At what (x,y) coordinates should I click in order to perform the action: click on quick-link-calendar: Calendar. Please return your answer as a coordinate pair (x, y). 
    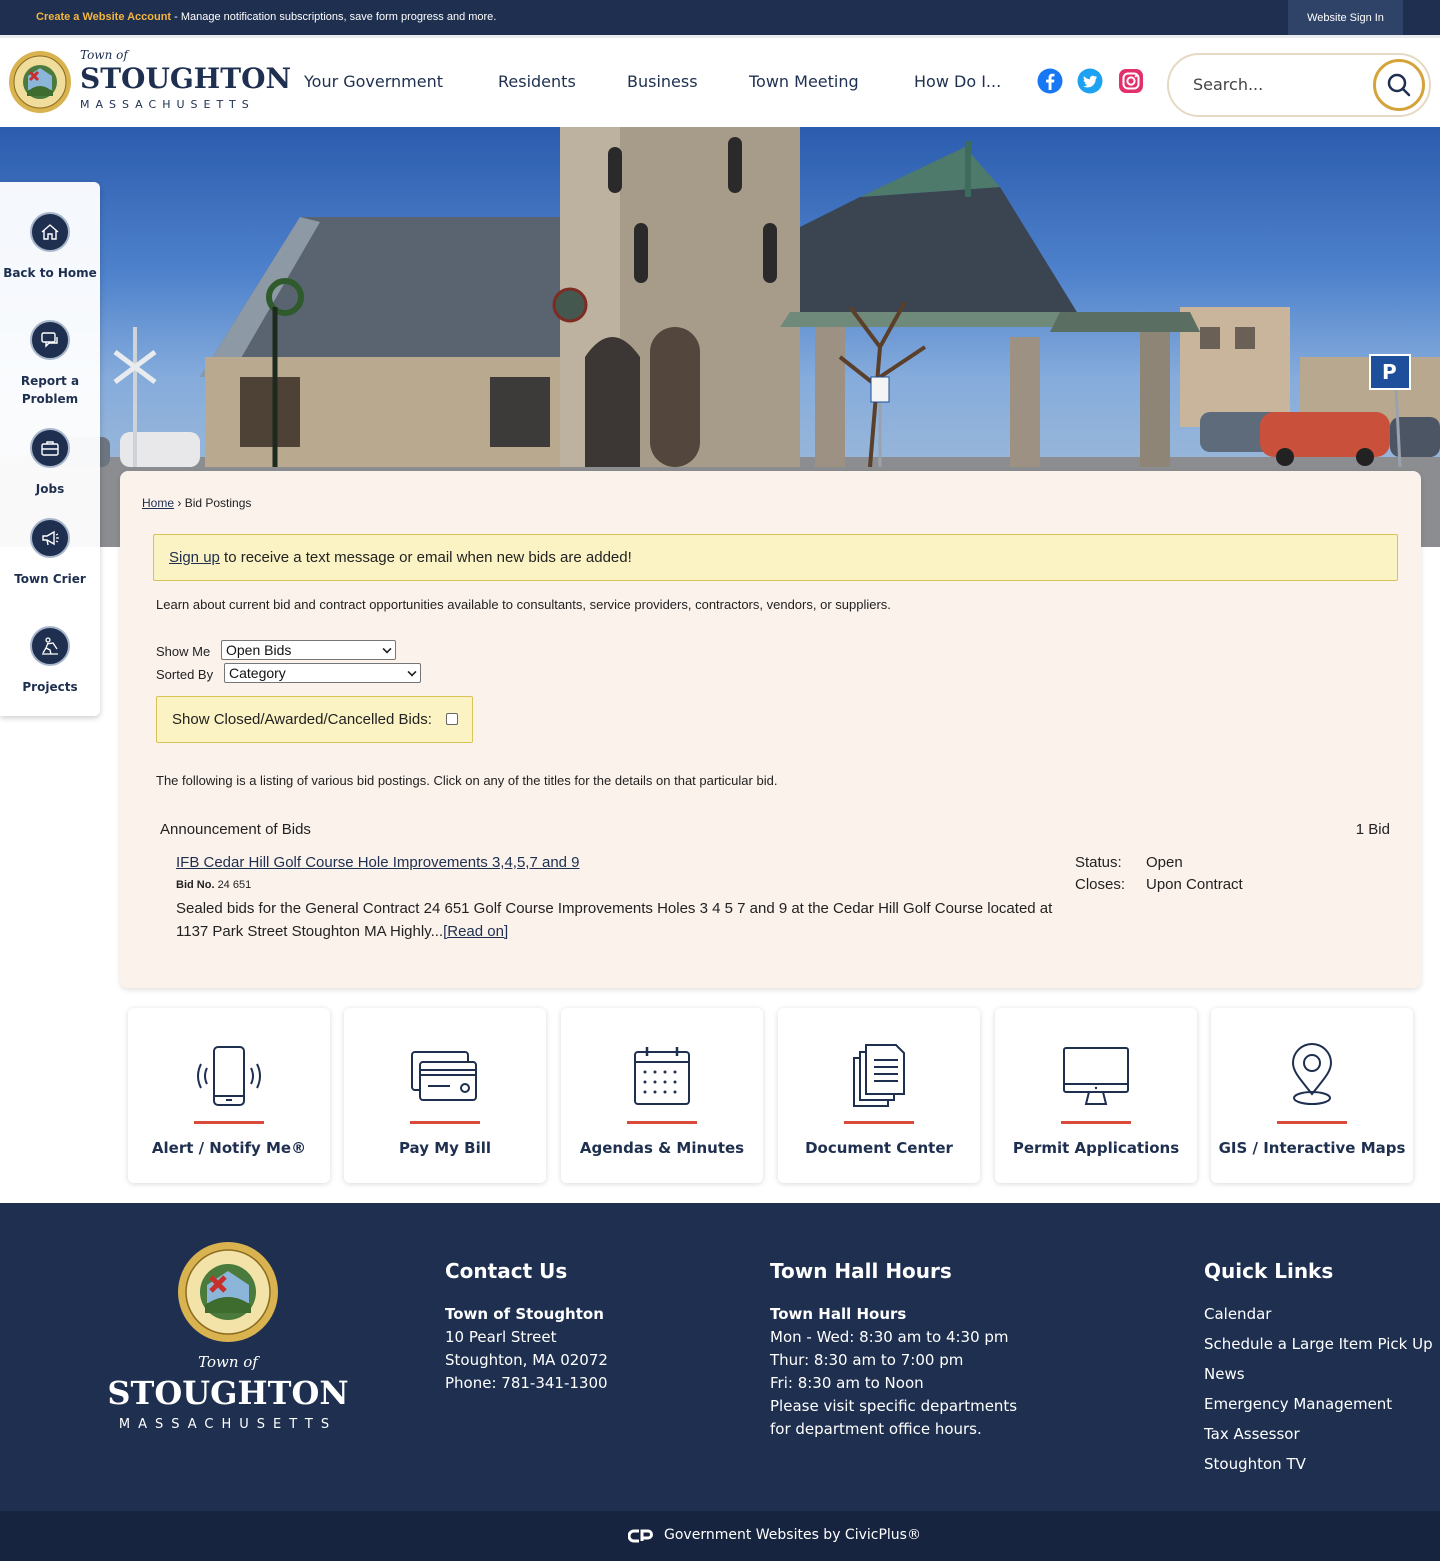
    Looking at the image, I should click on (1319, 1314).